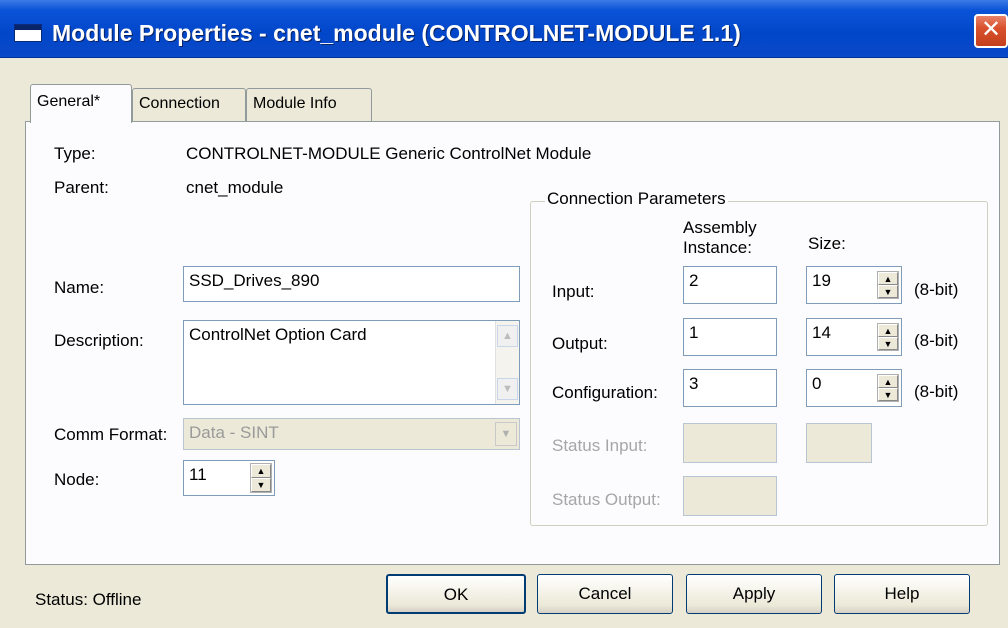 This screenshot has height=628, width=1008. What do you see at coordinates (605, 594) in the screenshot?
I see `cancel-button: Cancel` at bounding box center [605, 594].